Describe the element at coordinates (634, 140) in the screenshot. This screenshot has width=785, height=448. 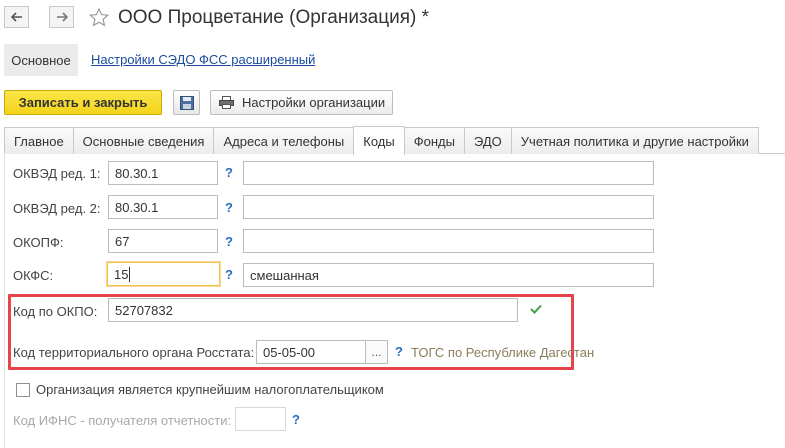
I see `tab-accounting-policy: Учетная политика и другие настройки` at that location.